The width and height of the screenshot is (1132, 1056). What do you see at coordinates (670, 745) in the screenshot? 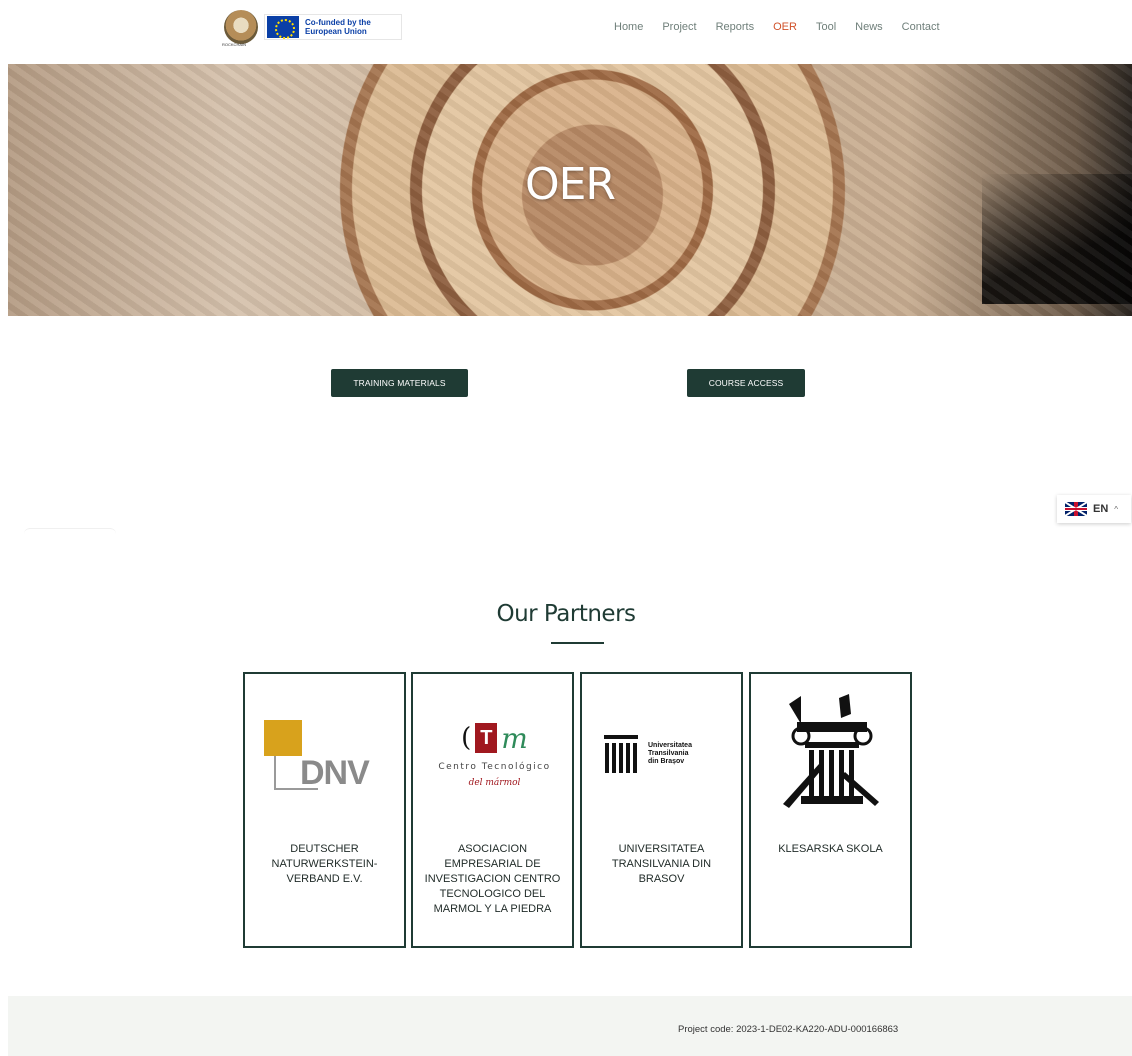
I see `utbv-logo-line1: Universitatea` at bounding box center [670, 745].